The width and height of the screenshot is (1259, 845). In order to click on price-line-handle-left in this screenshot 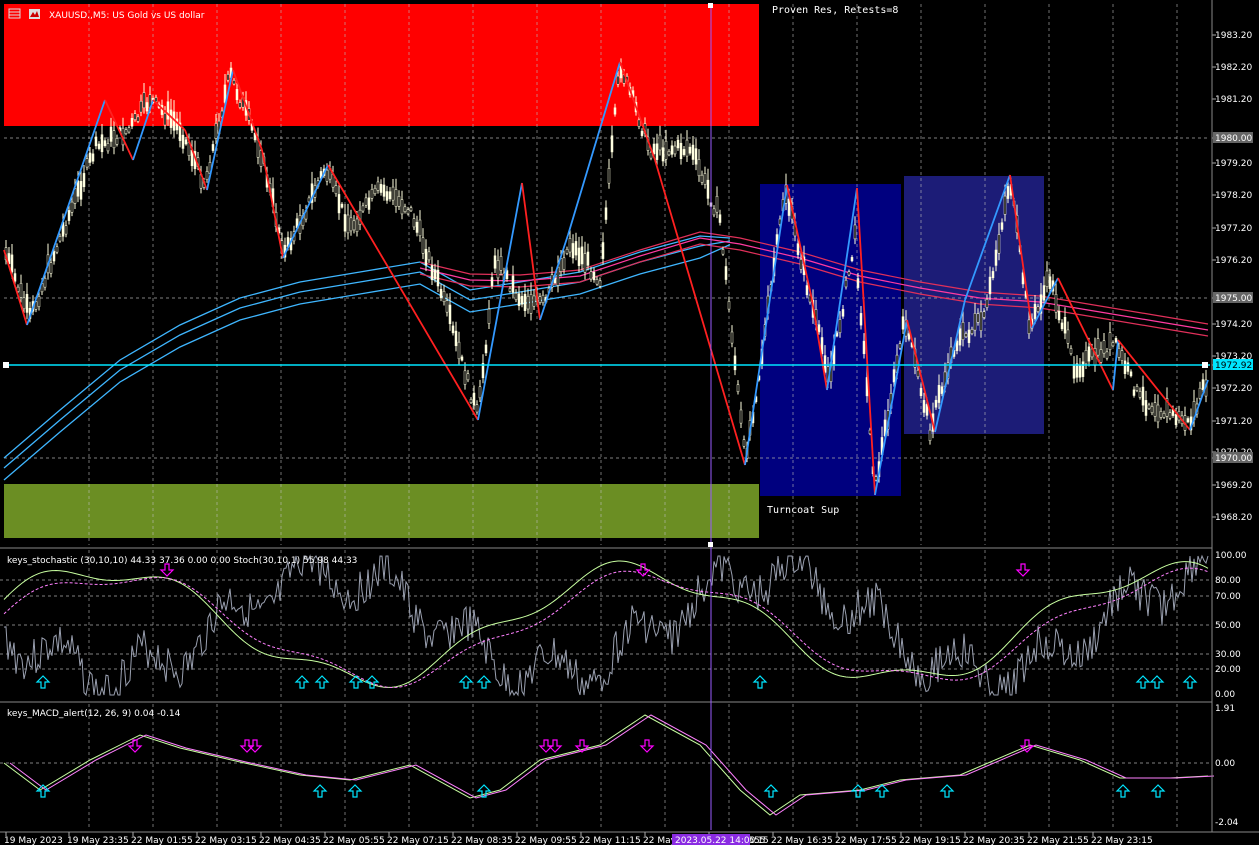, I will do `click(6, 365)`.